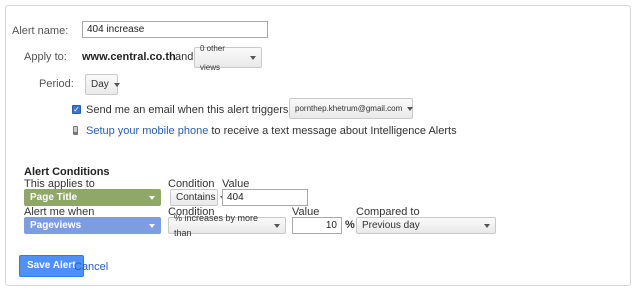  Describe the element at coordinates (147, 131) in the screenshot. I see `setup-mobile-link: Setup your mobile phone` at that location.